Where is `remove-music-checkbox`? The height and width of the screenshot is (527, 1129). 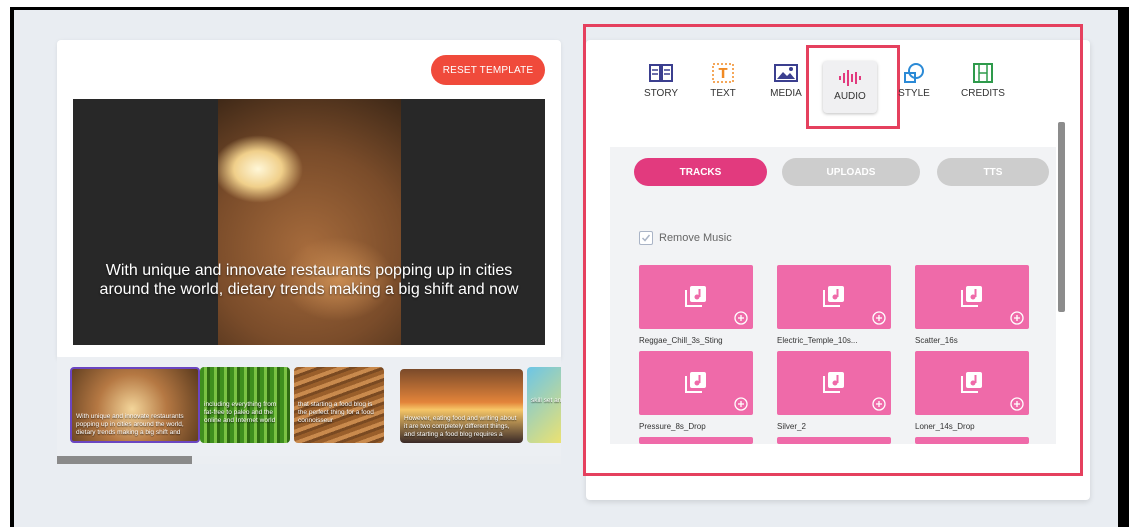 remove-music-checkbox is located at coordinates (646, 238).